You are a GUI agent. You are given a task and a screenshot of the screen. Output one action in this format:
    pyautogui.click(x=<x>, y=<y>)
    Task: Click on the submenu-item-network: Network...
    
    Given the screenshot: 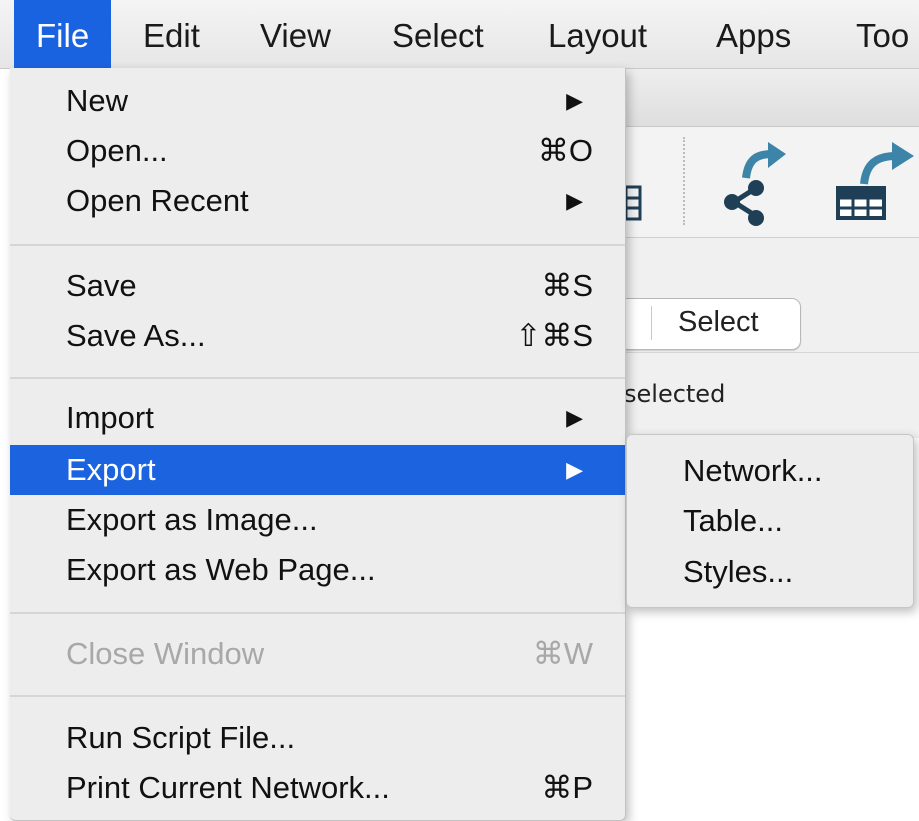 What is the action you would take?
    pyautogui.click(x=753, y=471)
    